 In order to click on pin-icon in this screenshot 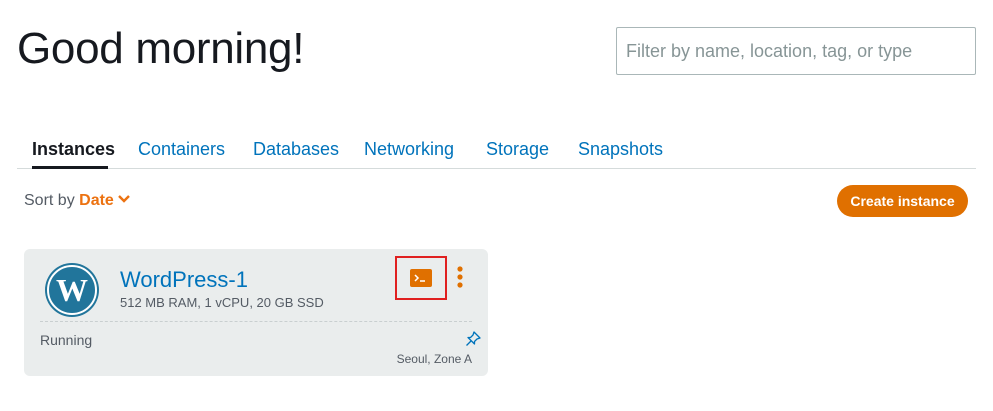, I will do `click(473, 339)`.